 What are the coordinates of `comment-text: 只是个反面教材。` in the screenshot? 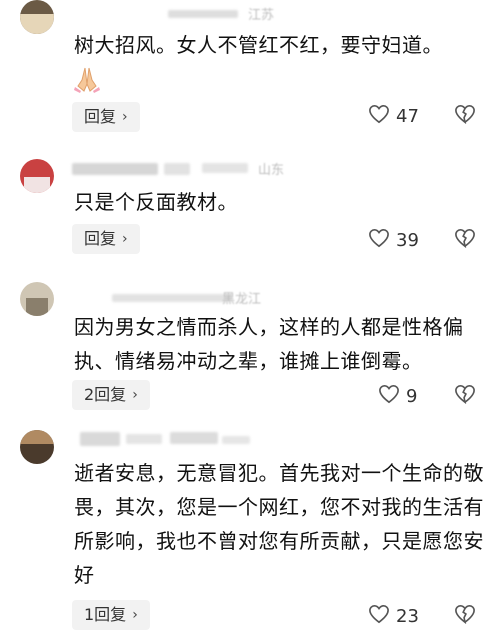 It's located at (156, 202).